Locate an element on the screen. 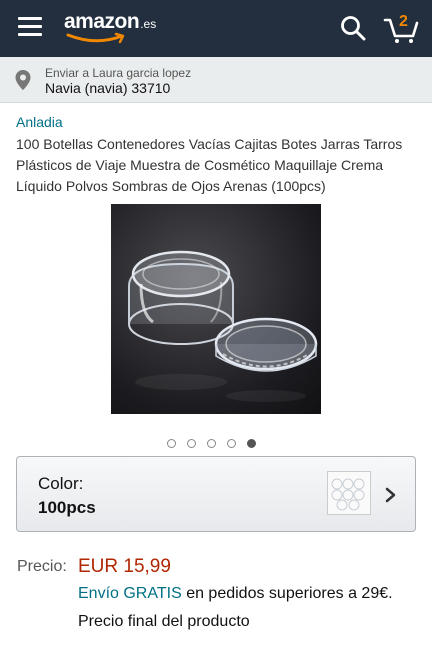  logo-tld: .es is located at coordinates (148, 24).